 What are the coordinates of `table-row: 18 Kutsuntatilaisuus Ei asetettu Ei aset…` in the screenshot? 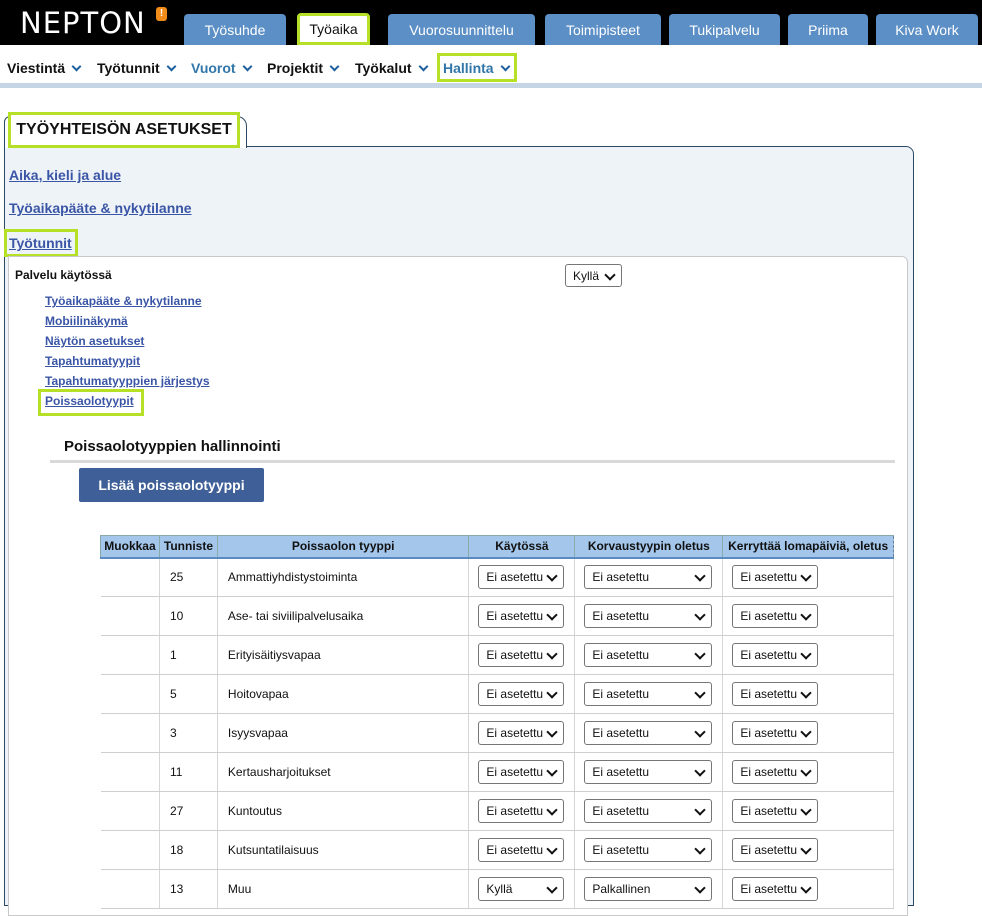 It's located at (497, 850).